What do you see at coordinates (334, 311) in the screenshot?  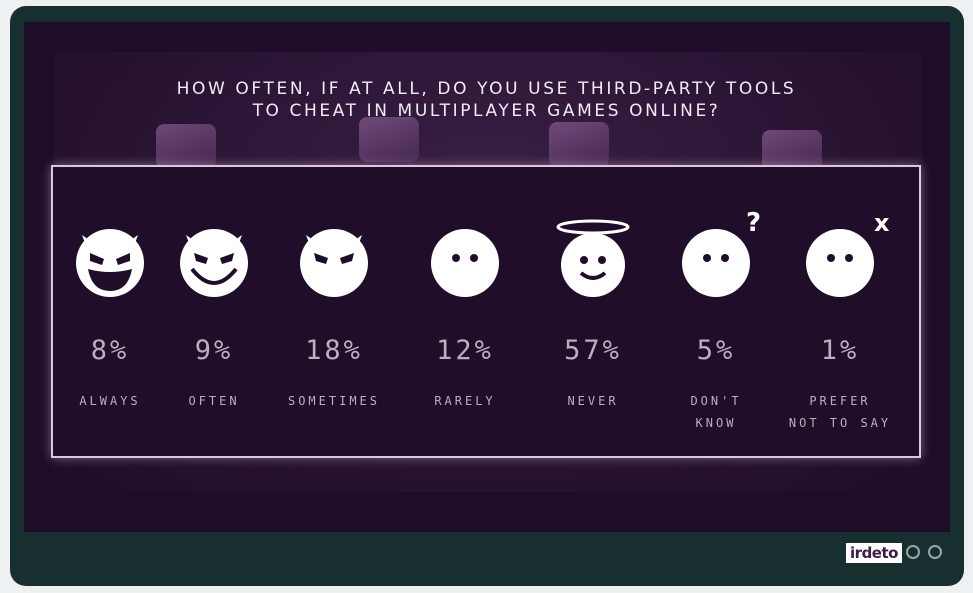 I see `result-sometimes: 18% SOMETIMES` at bounding box center [334, 311].